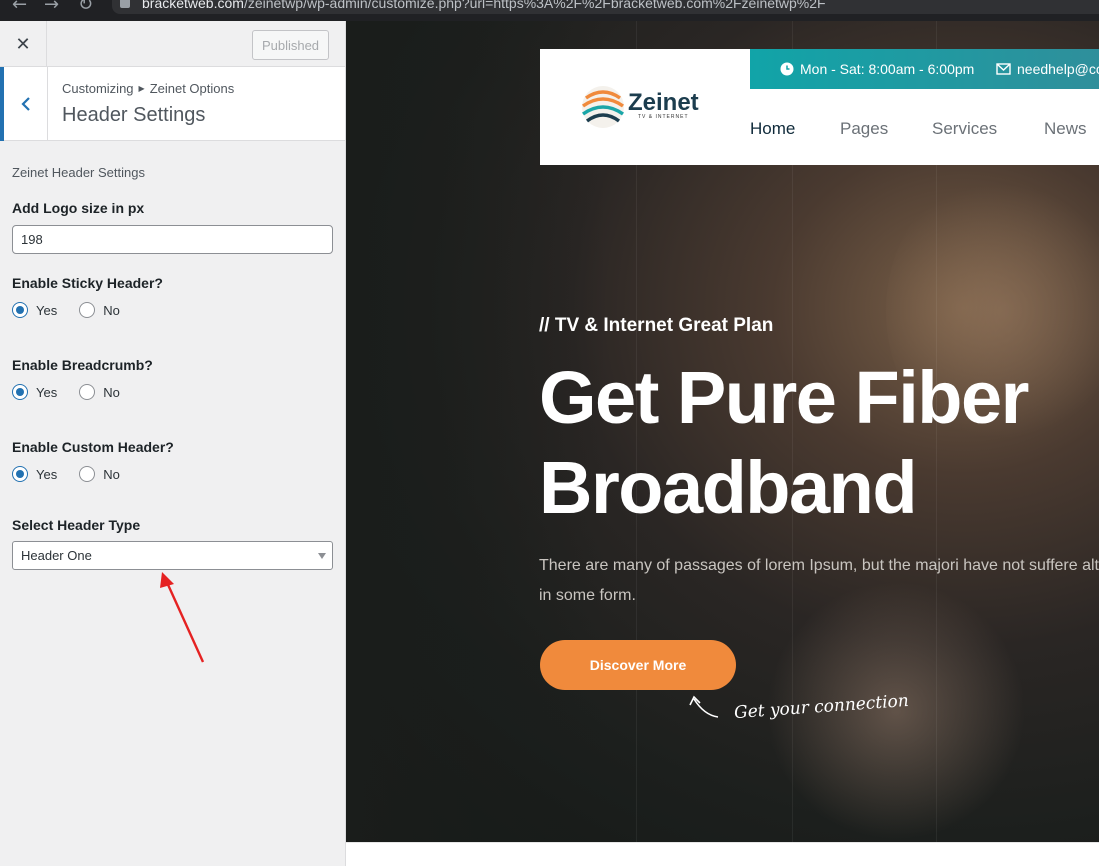 The width and height of the screenshot is (1099, 866). Describe the element at coordinates (125, 4) in the screenshot. I see `lock-icon` at that location.